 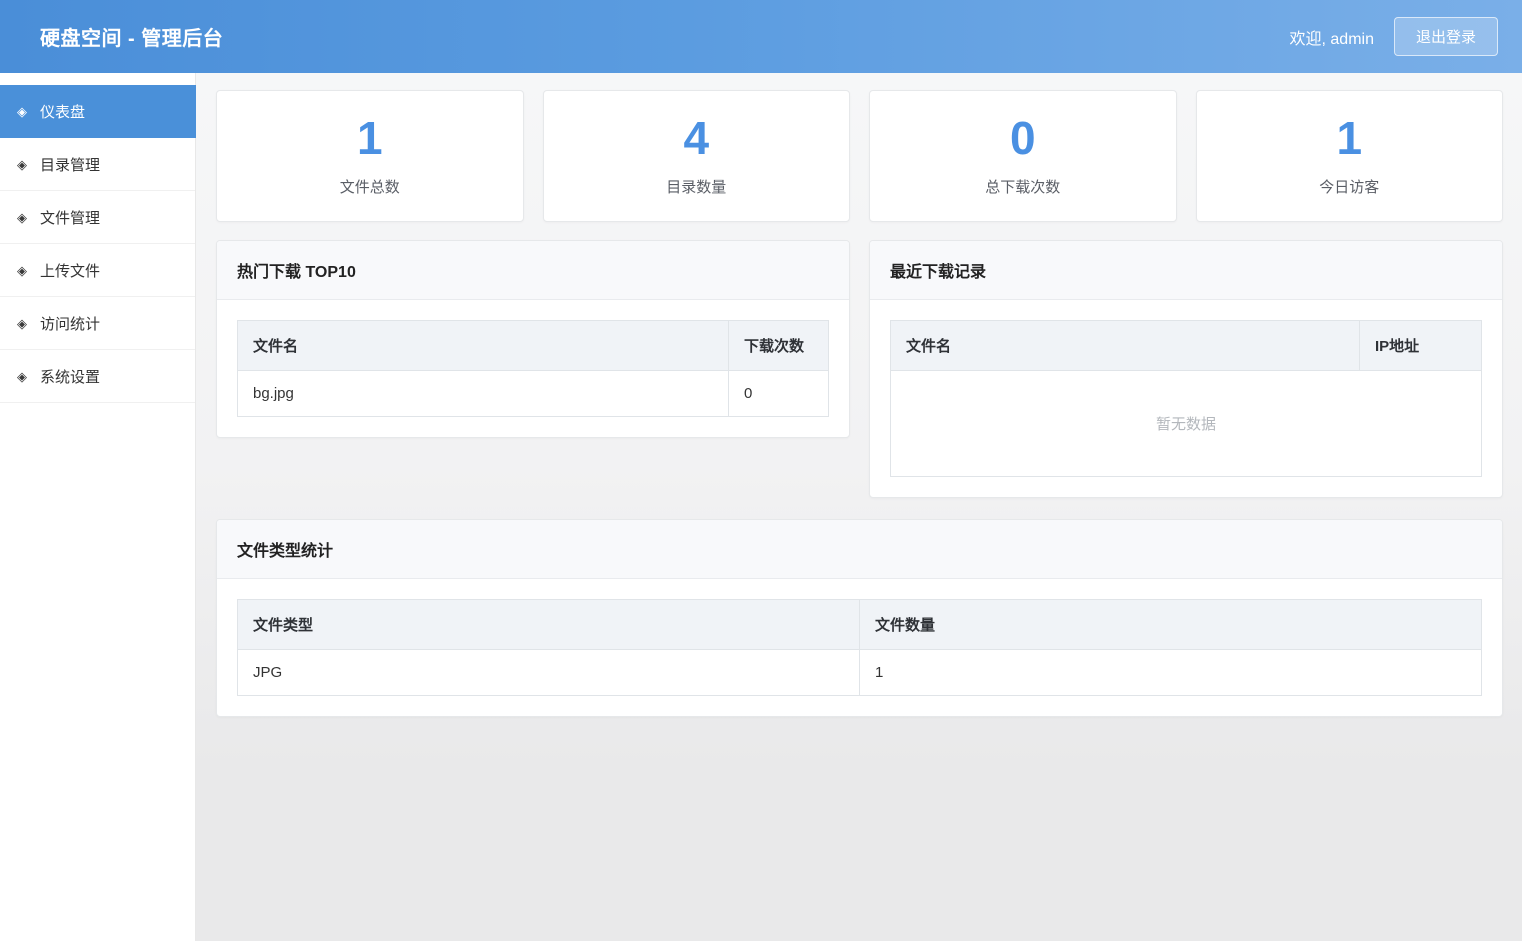 I want to click on recent-downloads-table: 文件名 IP地址 暂无数据, so click(x=1186, y=398).